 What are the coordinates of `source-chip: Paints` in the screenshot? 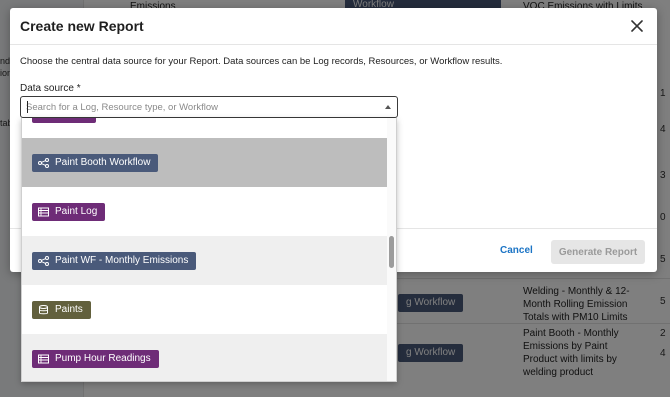 It's located at (61, 310).